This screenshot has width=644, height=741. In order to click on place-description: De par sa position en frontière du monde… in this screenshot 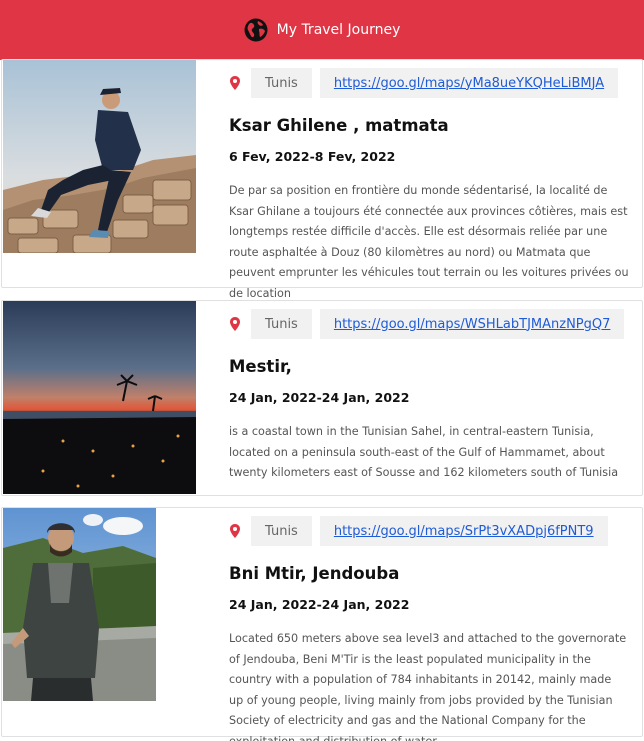, I will do `click(429, 242)`.